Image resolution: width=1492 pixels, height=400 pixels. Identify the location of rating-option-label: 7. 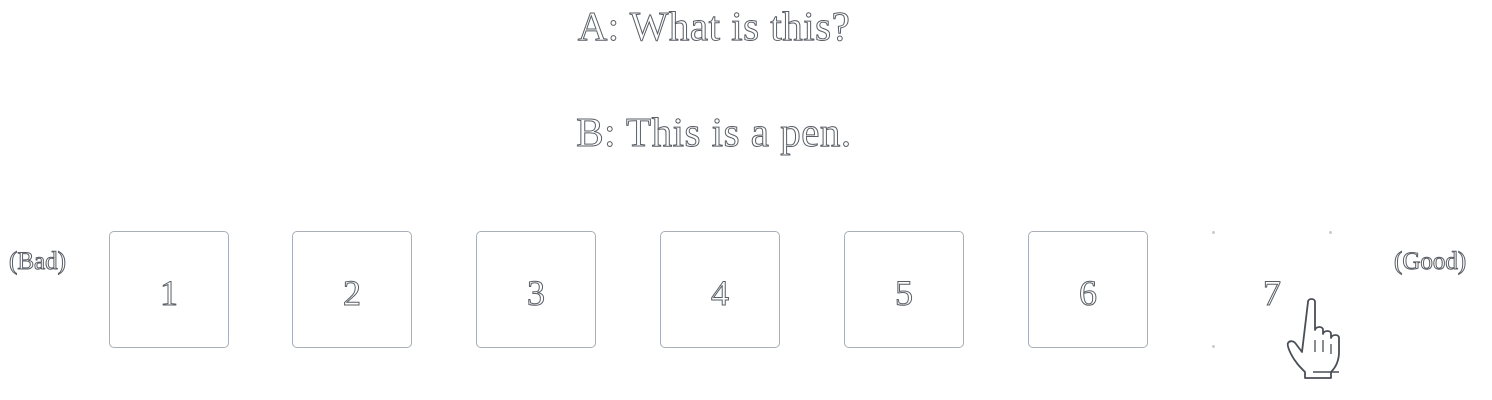
(1272, 292).